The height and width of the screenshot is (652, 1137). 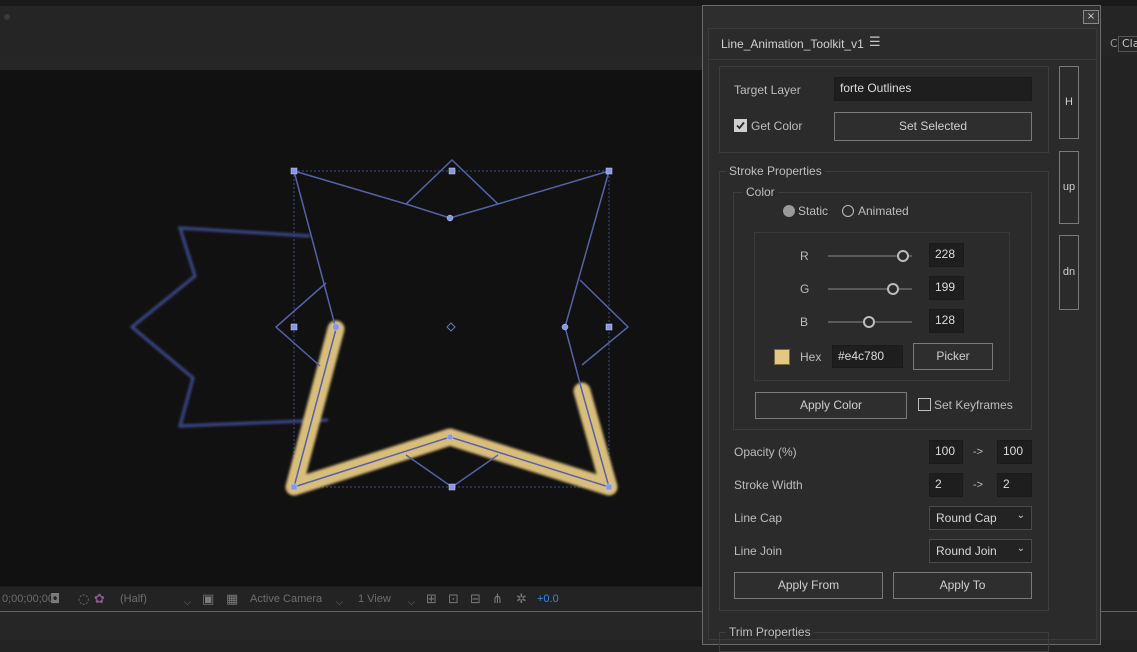 What do you see at coordinates (99, 600) in the screenshot?
I see `color-channel-icon: ✿` at bounding box center [99, 600].